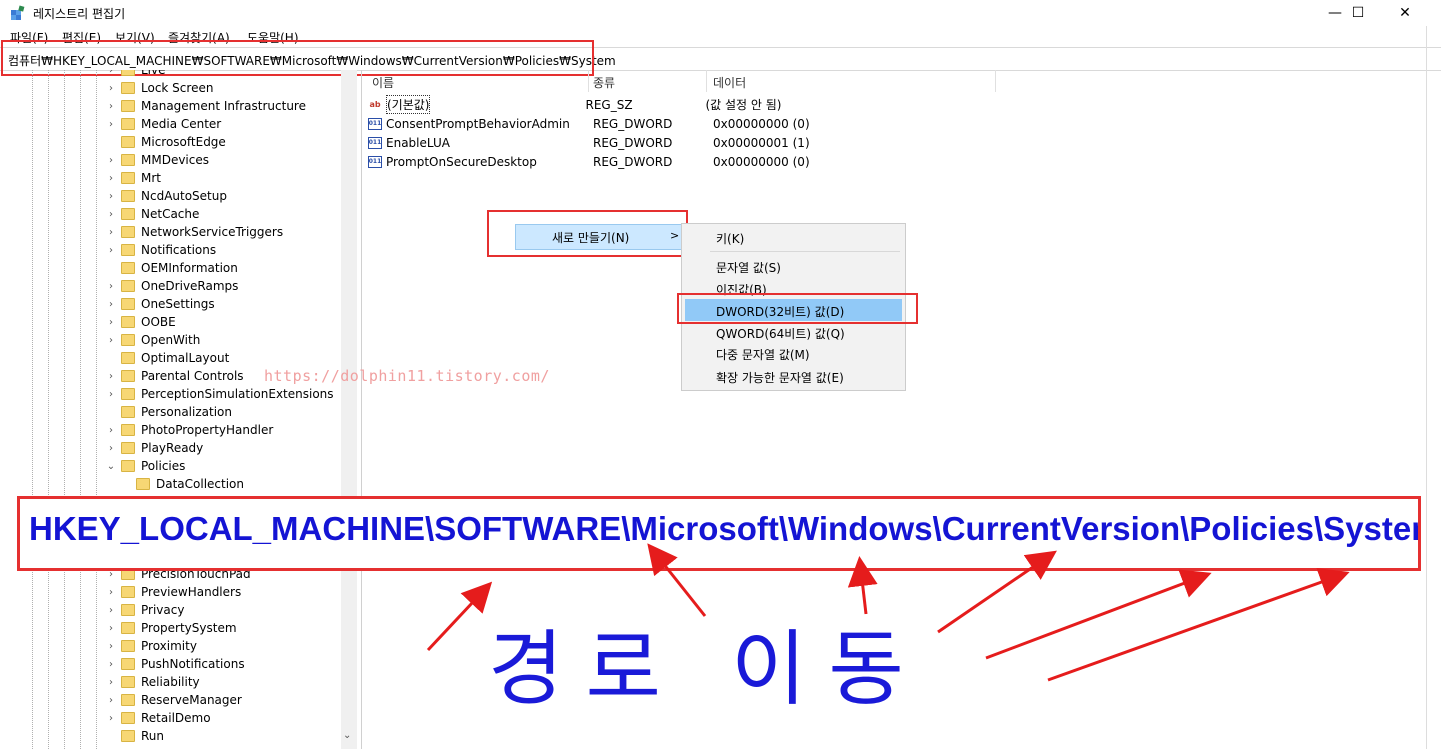 The height and width of the screenshot is (749, 1441). Describe the element at coordinates (707, 669) in the screenshot. I see `annotation-caption: 경로 이동` at that location.